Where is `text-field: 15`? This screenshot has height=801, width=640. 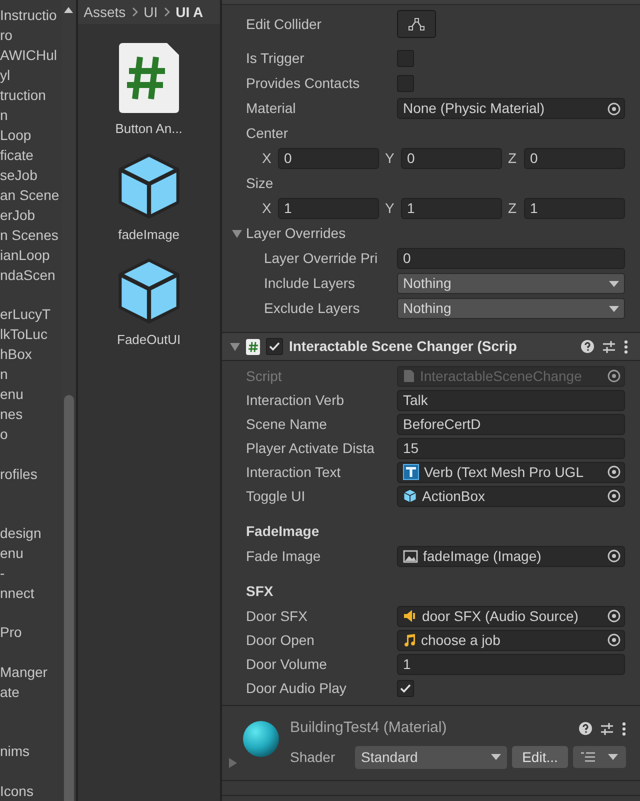
text-field: 15 is located at coordinates (510, 448).